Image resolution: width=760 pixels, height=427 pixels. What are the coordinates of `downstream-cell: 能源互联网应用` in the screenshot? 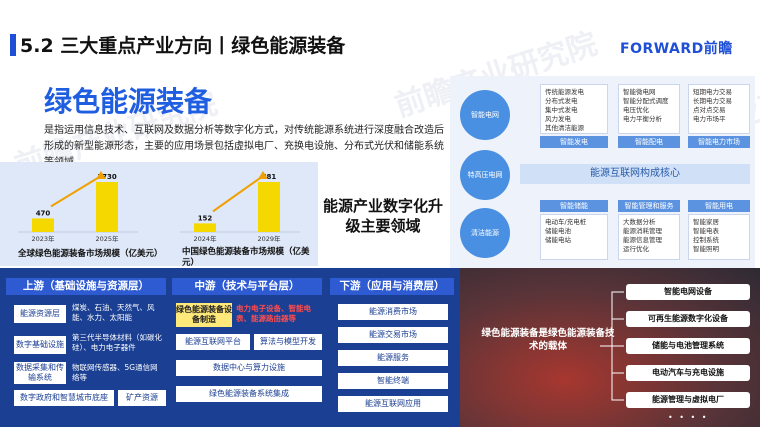 It's located at (393, 404).